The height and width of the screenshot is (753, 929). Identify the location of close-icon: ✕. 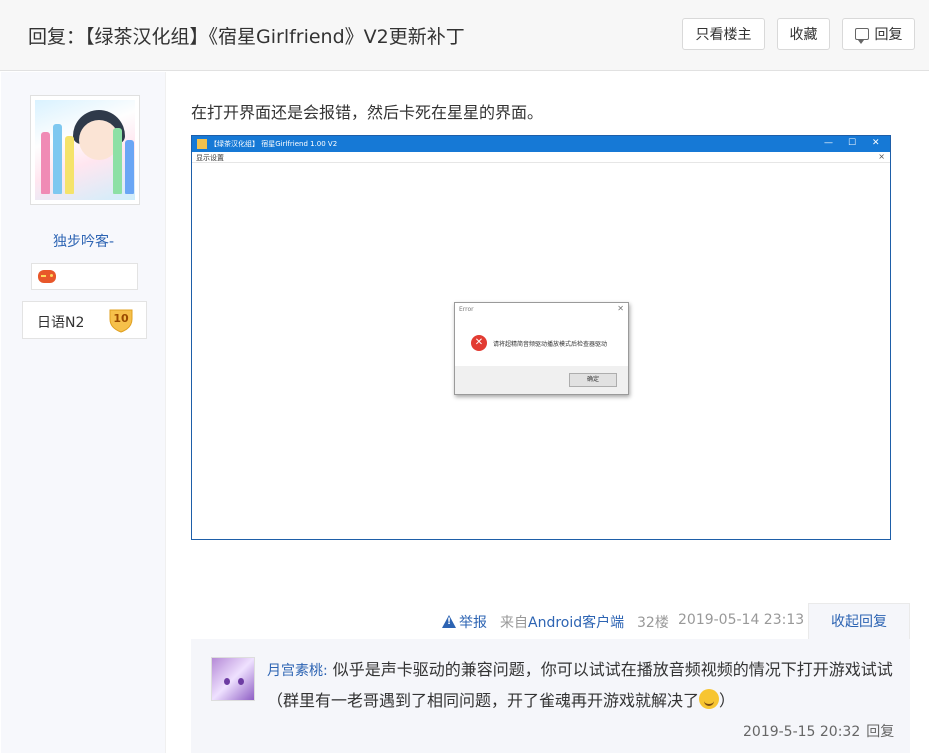
(876, 143).